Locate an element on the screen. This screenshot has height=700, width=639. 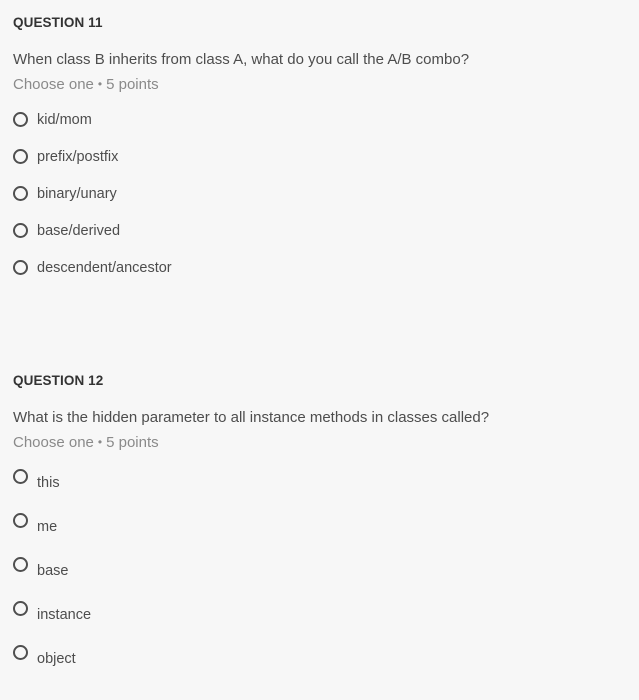
option-label: binary/unary is located at coordinates (77, 194).